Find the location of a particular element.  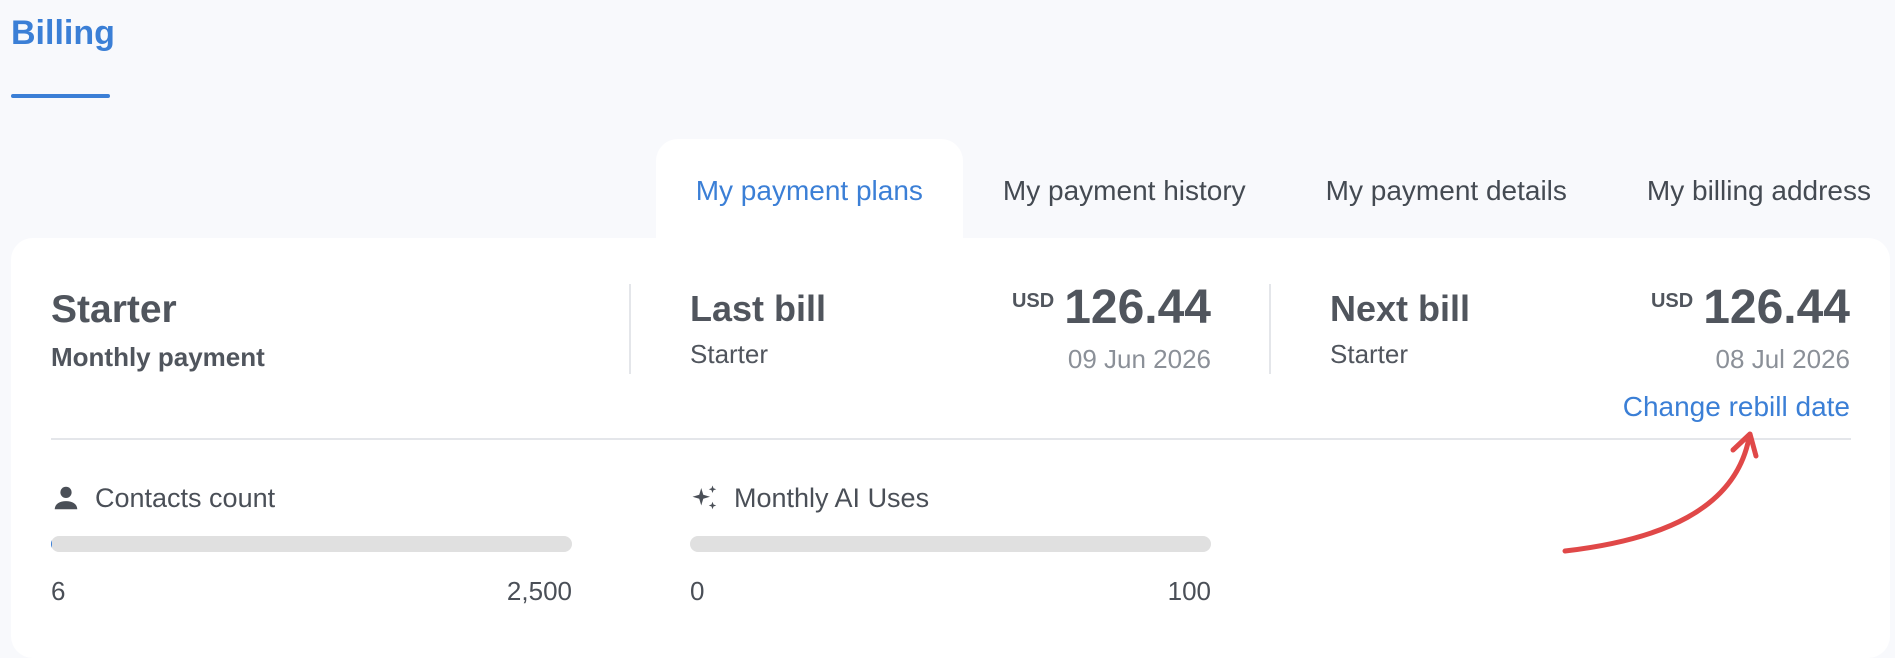

contacts-used: 6 is located at coordinates (58, 591).